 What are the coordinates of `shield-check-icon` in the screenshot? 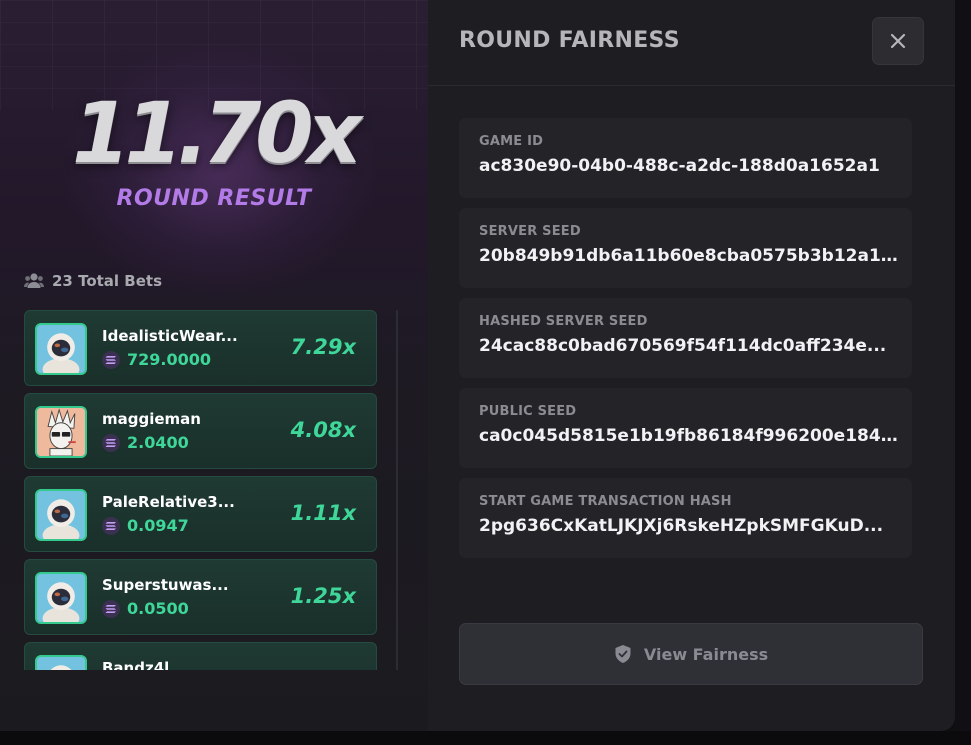 It's located at (623, 654).